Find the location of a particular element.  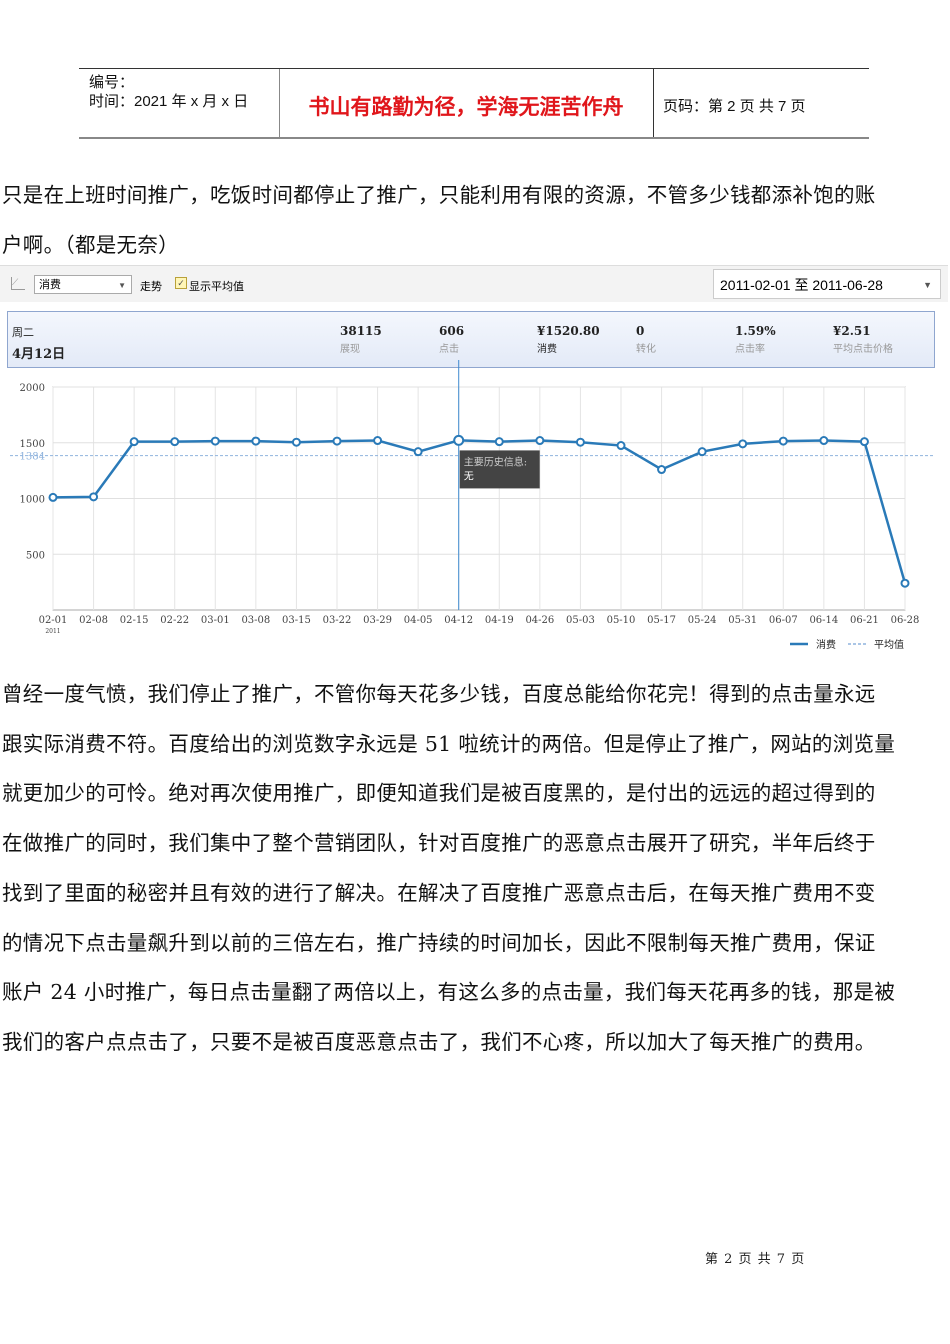

x-tick-label: 04-05 is located at coordinates (418, 620).